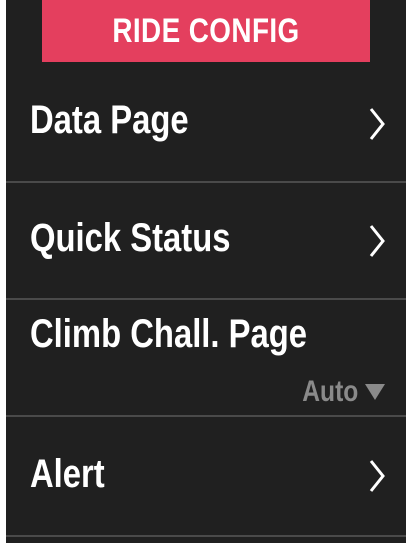  Describe the element at coordinates (169, 334) in the screenshot. I see `menu-item-label: Climb Chall. Page` at that location.